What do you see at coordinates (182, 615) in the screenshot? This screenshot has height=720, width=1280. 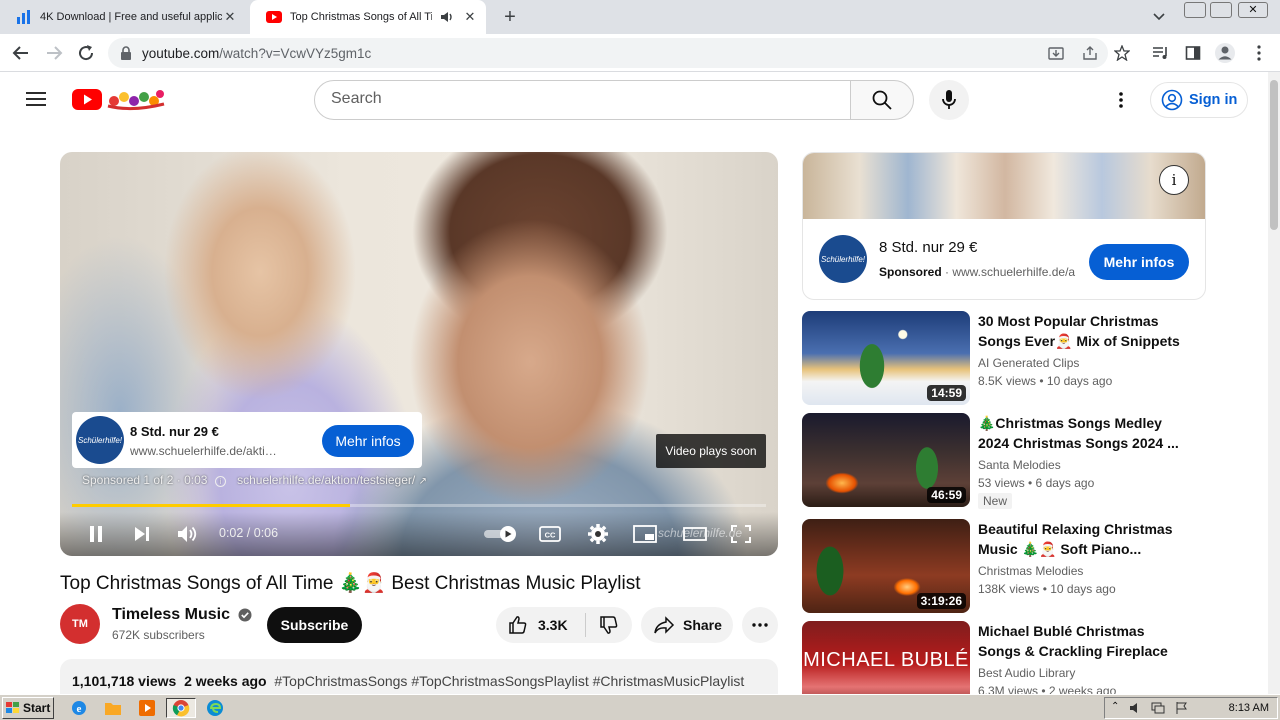 I see `channel-name: Timeless Music` at bounding box center [182, 615].